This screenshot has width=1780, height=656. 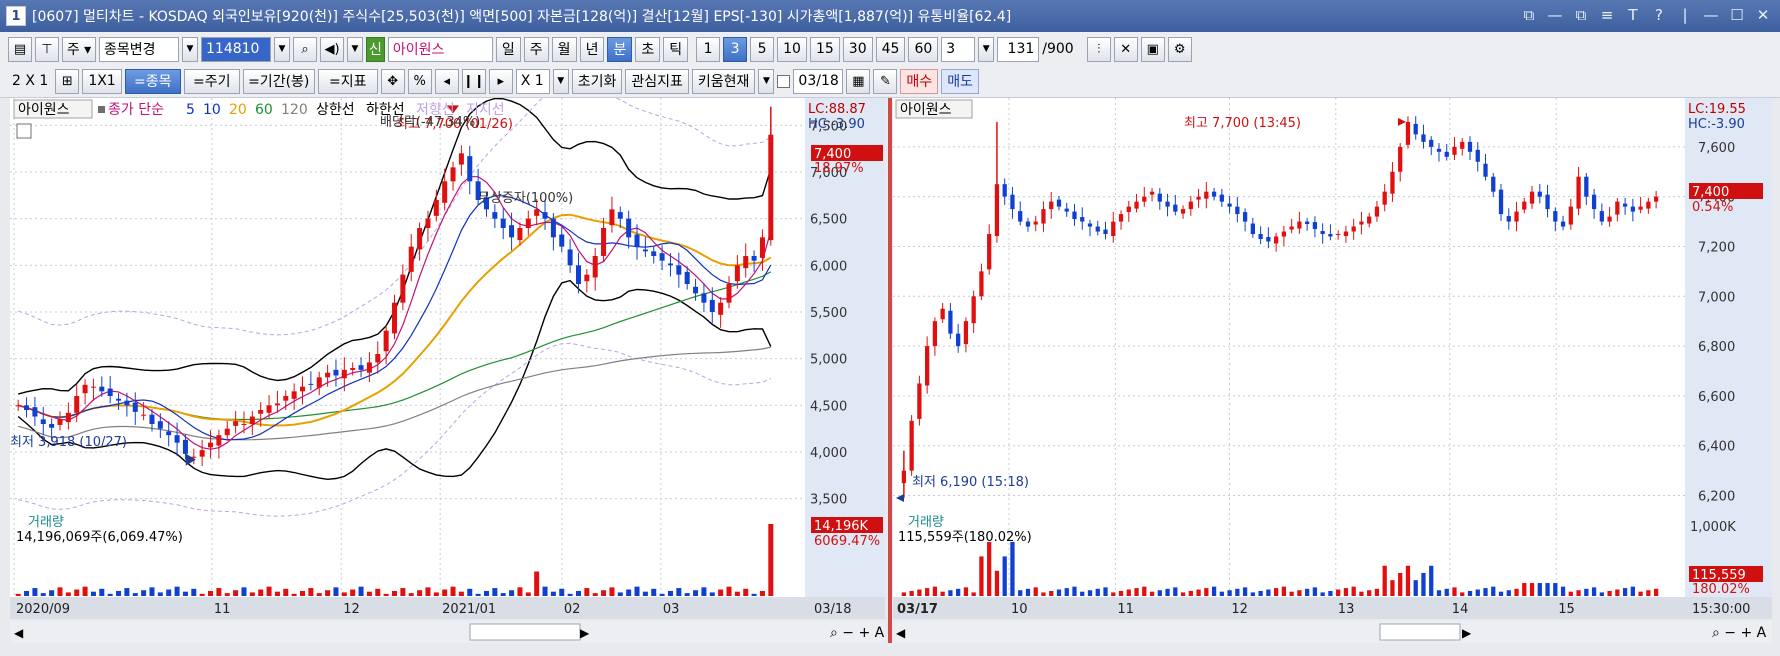 I want to click on left-volume-value: 14,196,069주(6,069.47%), so click(x=99, y=537).